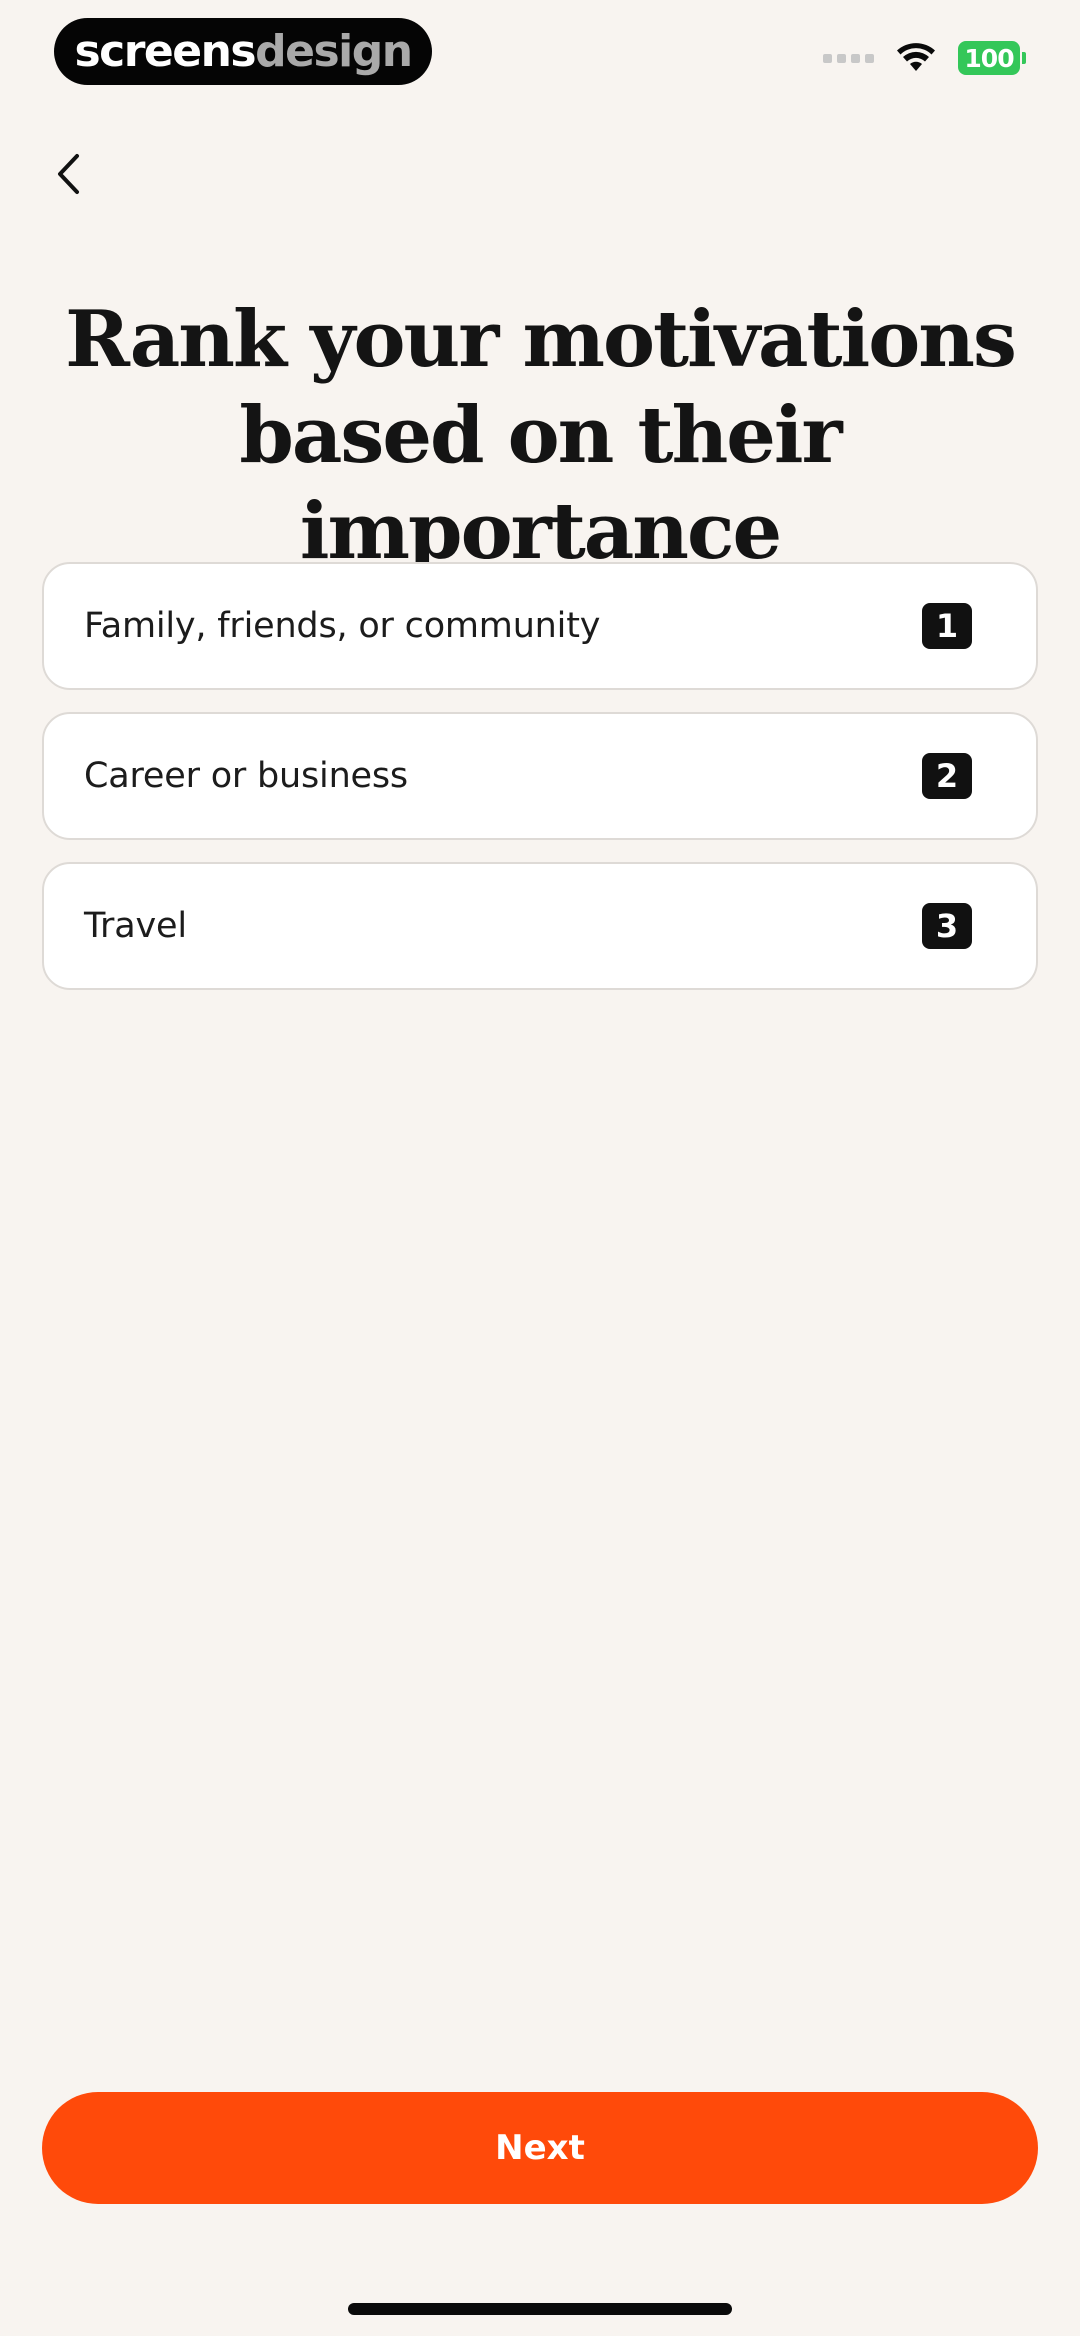  What do you see at coordinates (947, 926) in the screenshot?
I see `rank-badge: 3` at bounding box center [947, 926].